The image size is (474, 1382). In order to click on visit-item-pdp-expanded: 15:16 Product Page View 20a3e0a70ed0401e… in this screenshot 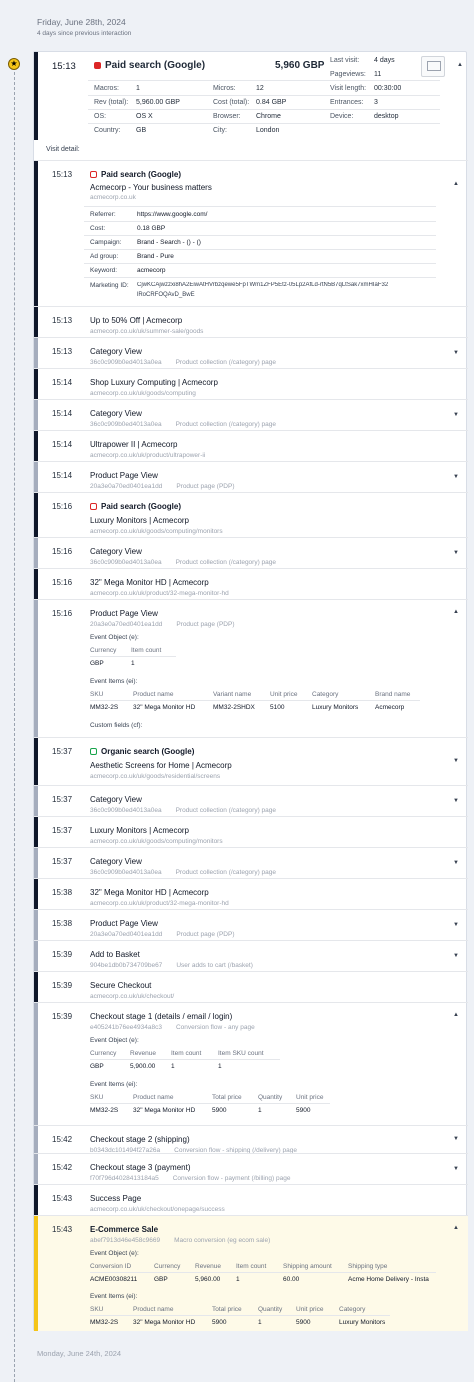, I will do `click(251, 668)`.